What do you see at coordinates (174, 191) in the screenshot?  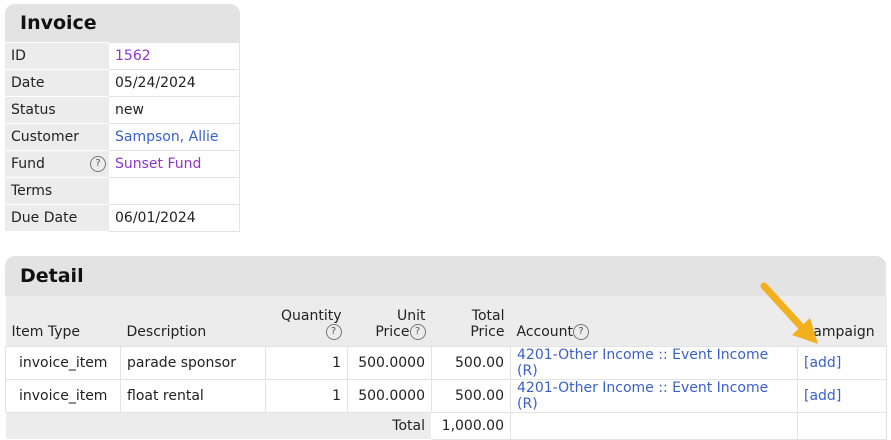 I see `invoice-terms-value` at bounding box center [174, 191].